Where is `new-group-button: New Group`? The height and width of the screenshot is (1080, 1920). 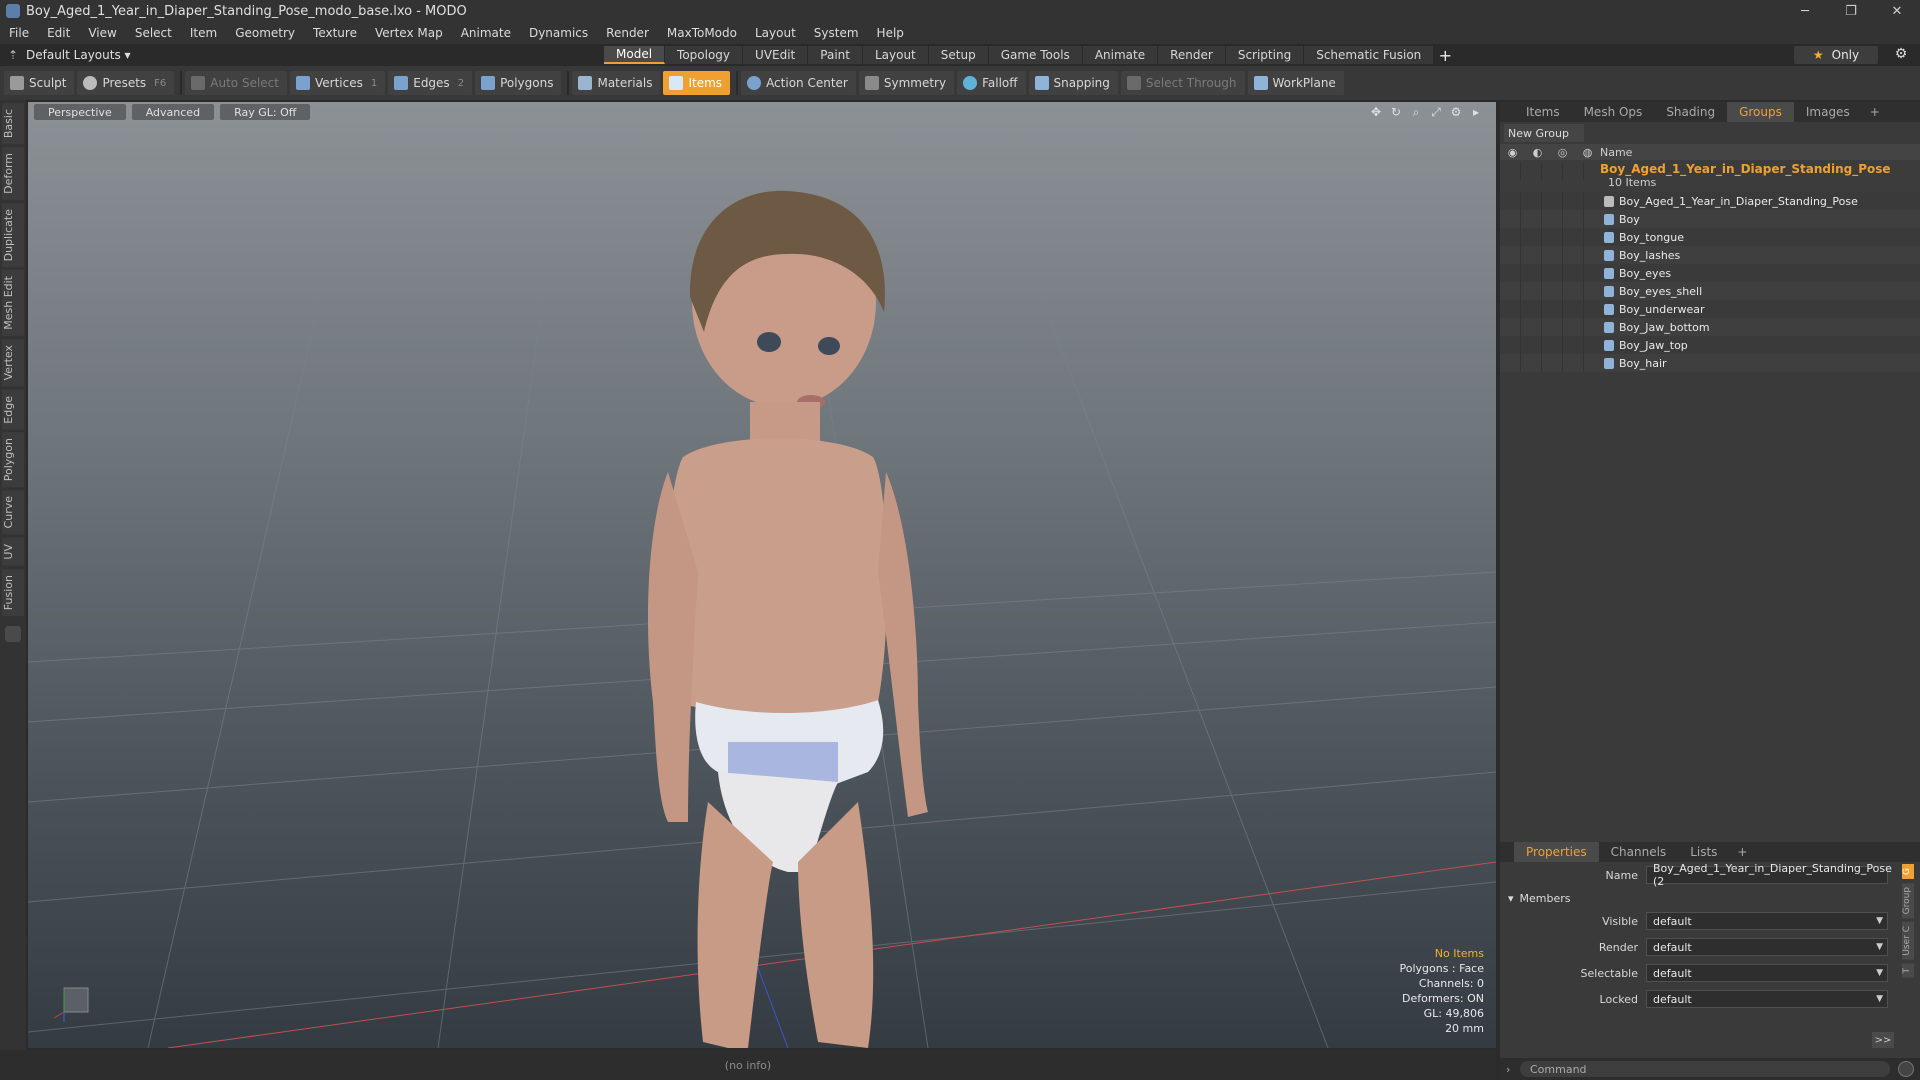
new-group-button: New Group is located at coordinates (1544, 133).